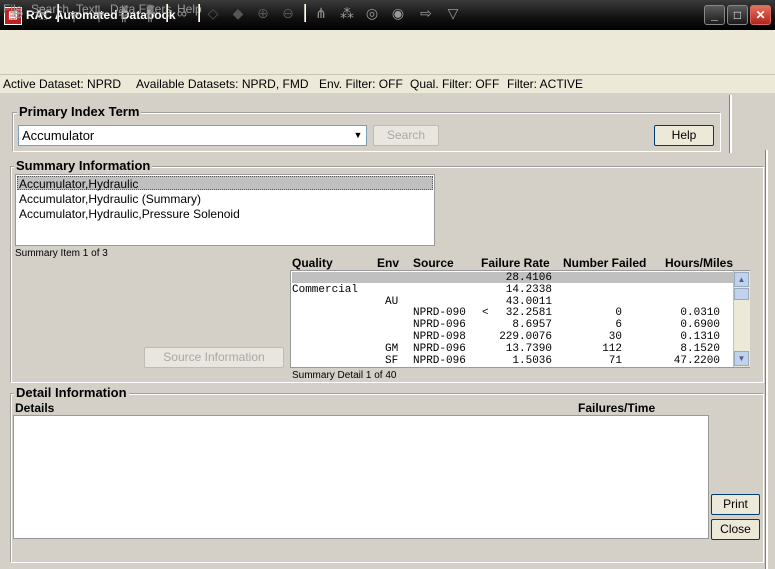 This screenshot has height=569, width=775. I want to click on summary-item-count: Summary Item 1 of 3, so click(61, 253).